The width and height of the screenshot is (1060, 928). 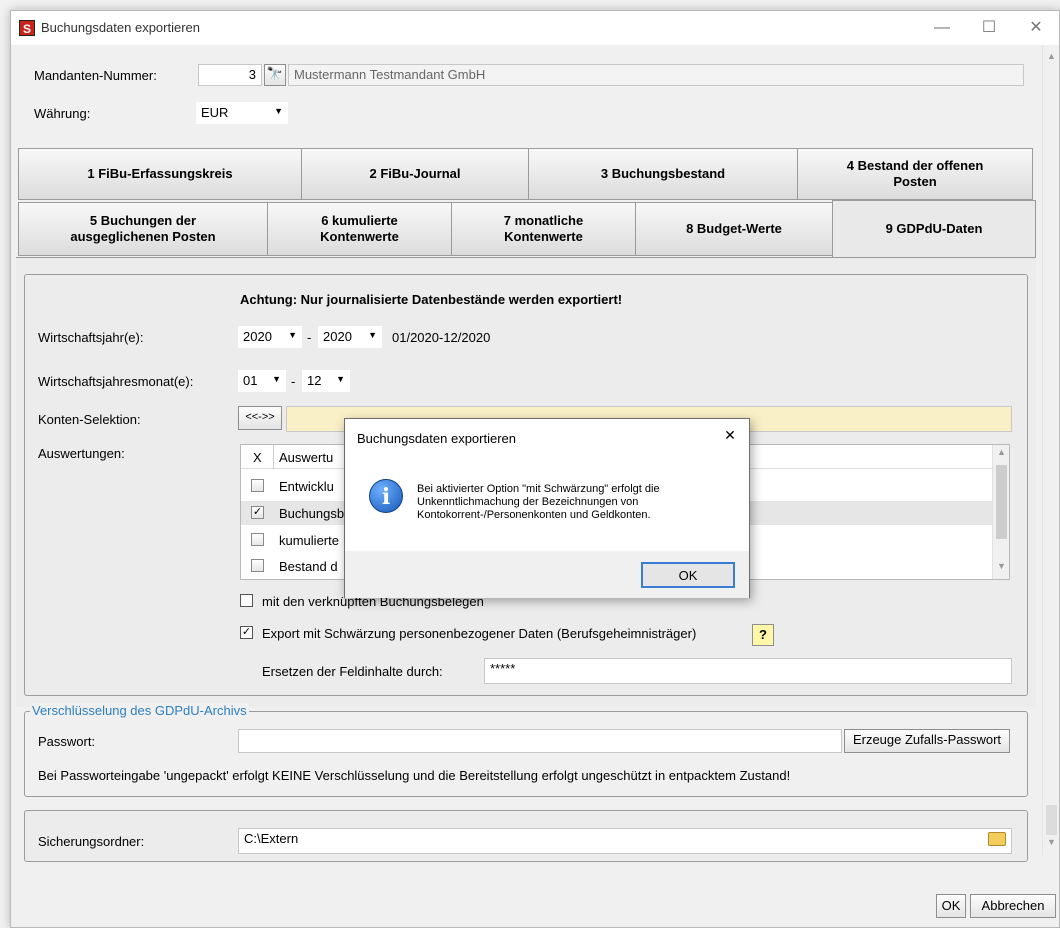 What do you see at coordinates (306, 457) in the screenshot?
I see `grid-header-name: Auswertu` at bounding box center [306, 457].